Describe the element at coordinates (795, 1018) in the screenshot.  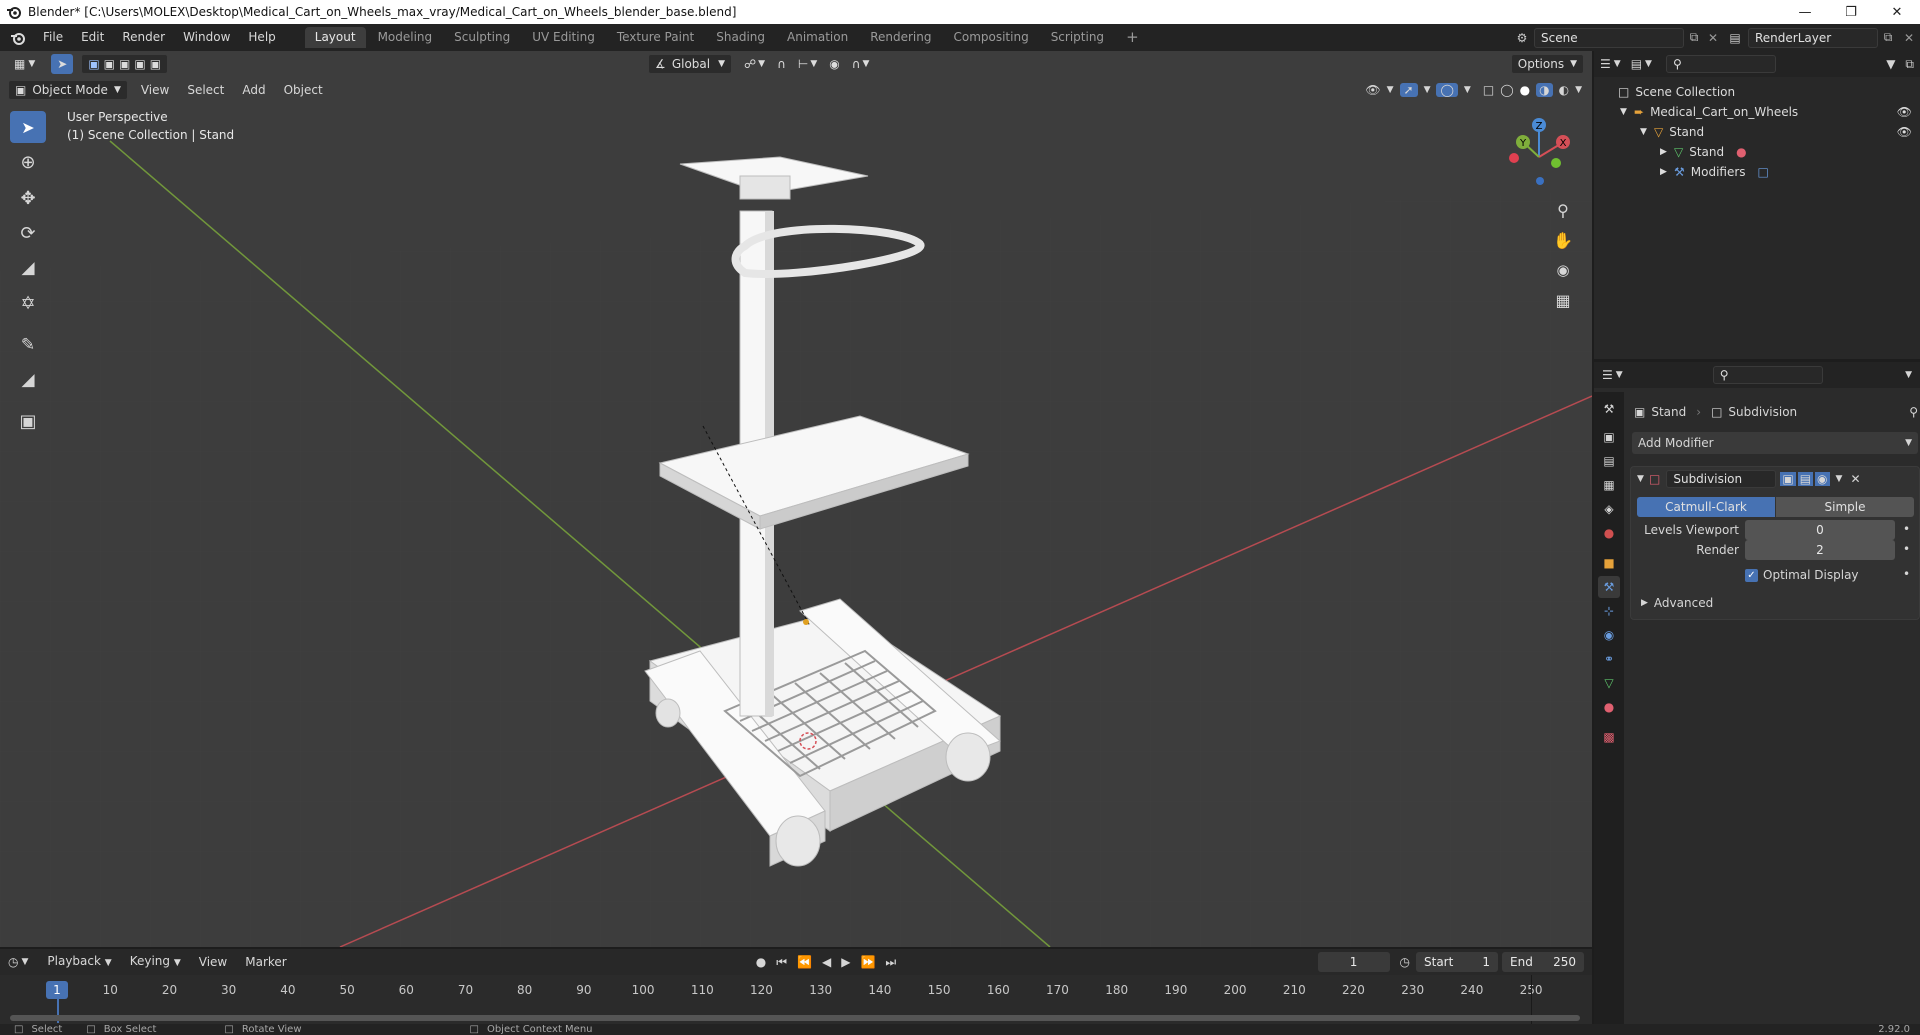
I see `timeline-scrollbar` at that location.